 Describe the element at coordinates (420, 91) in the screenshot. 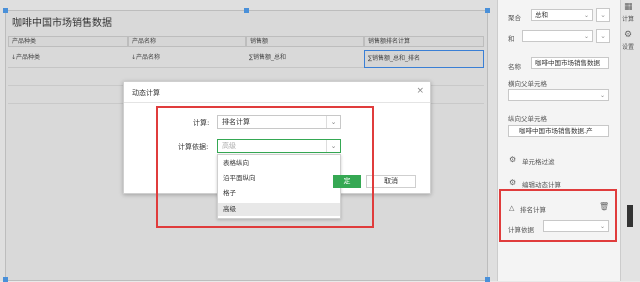

I see `close-icon: ×` at that location.